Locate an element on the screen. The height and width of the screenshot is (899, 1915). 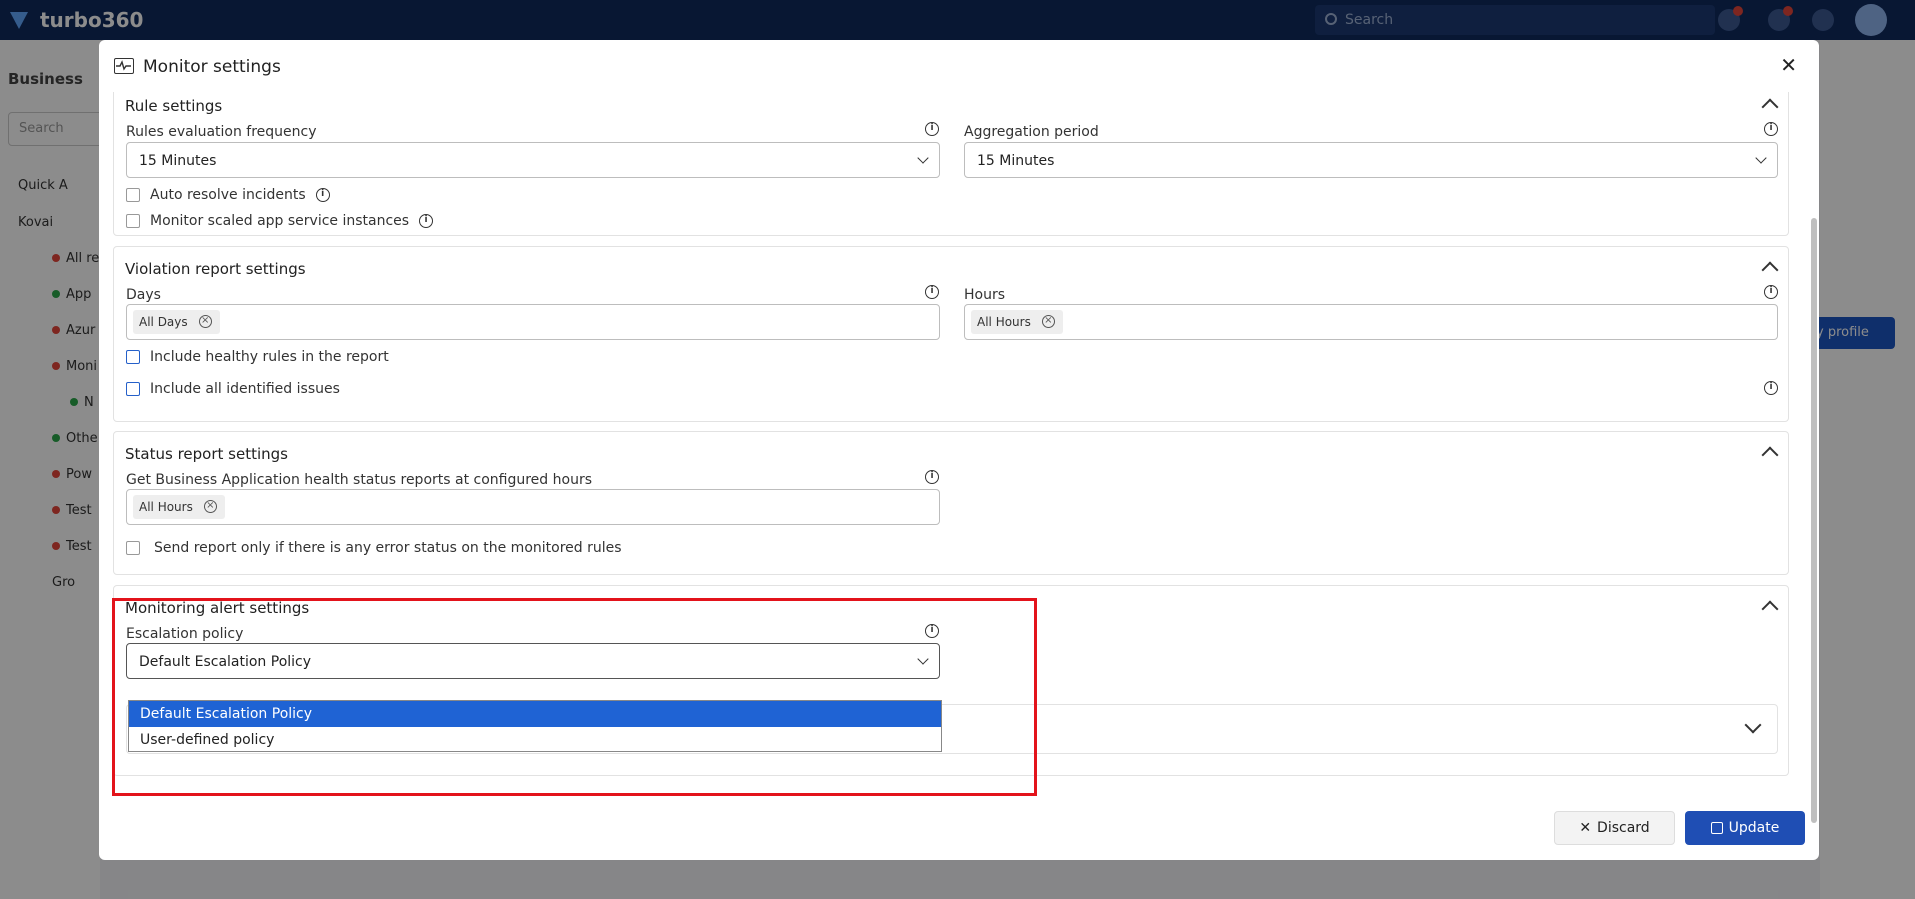
days-multiselect: All Days × is located at coordinates (533, 322).